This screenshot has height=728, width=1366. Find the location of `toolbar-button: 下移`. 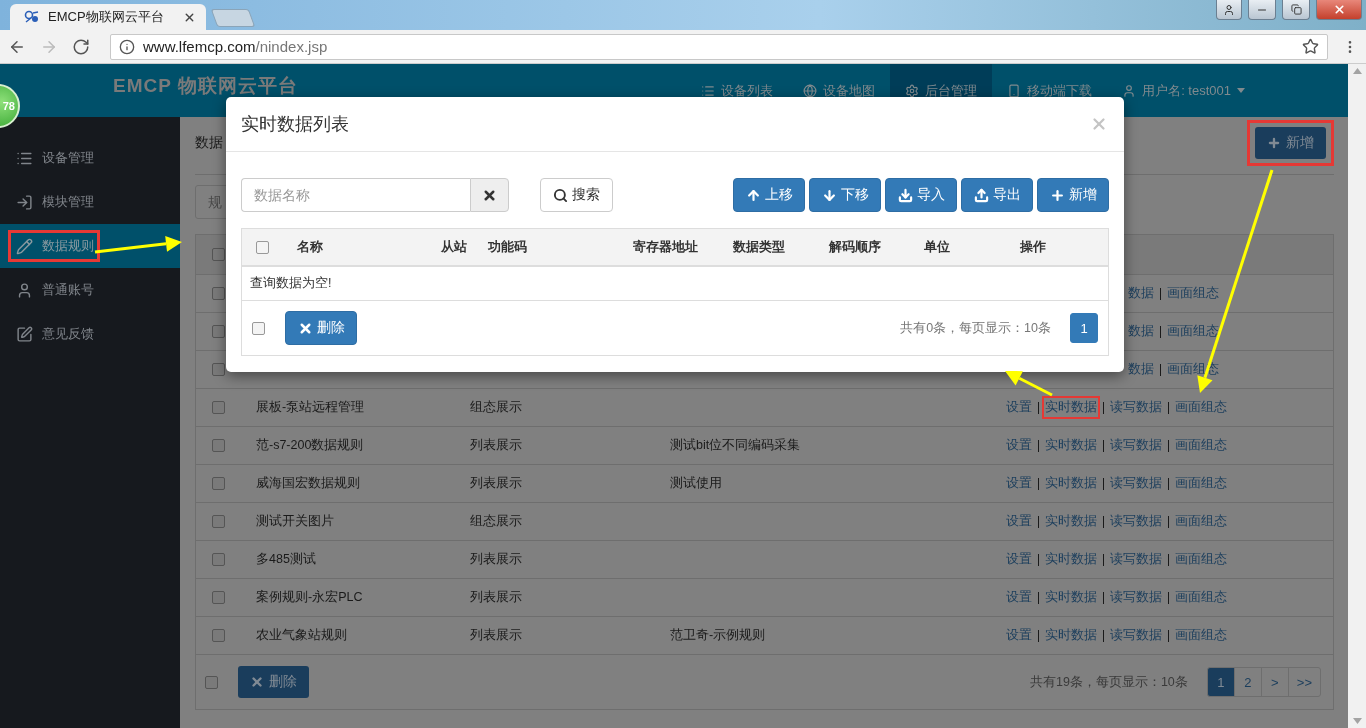

toolbar-button: 下移 is located at coordinates (845, 195).